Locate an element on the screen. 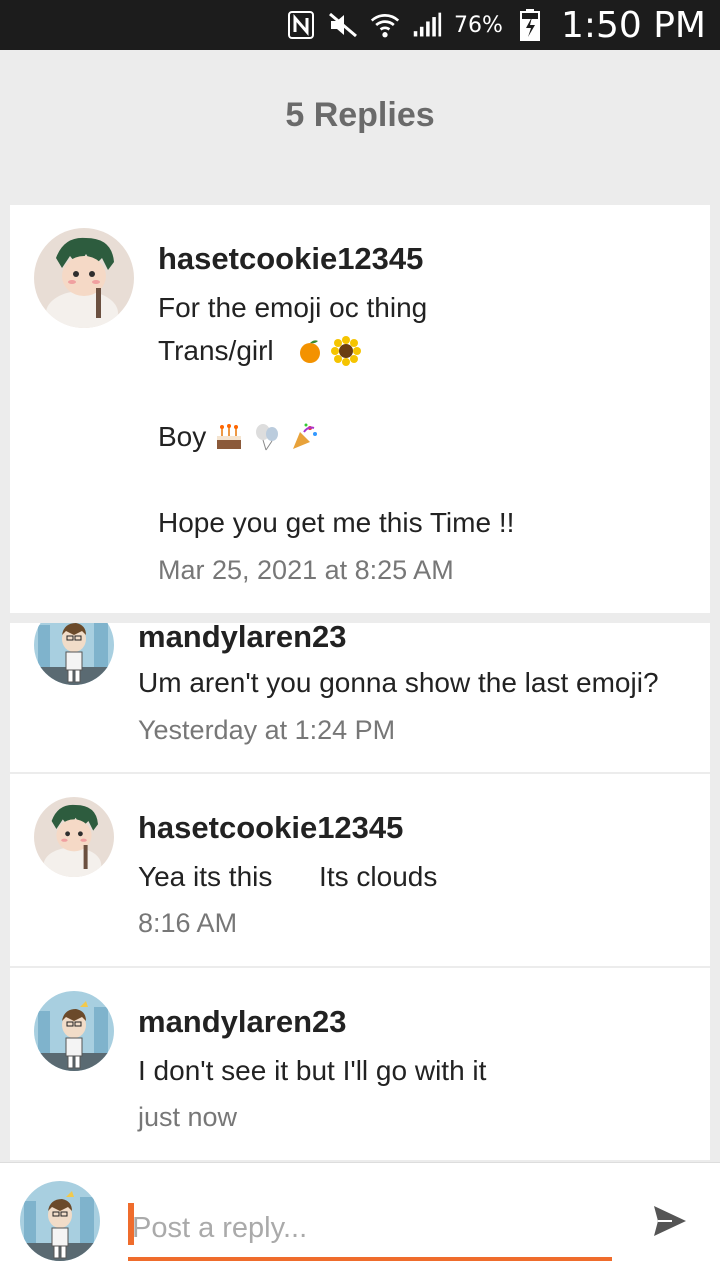 This screenshot has width=720, height=1280. send-button is located at coordinates (670, 1221).